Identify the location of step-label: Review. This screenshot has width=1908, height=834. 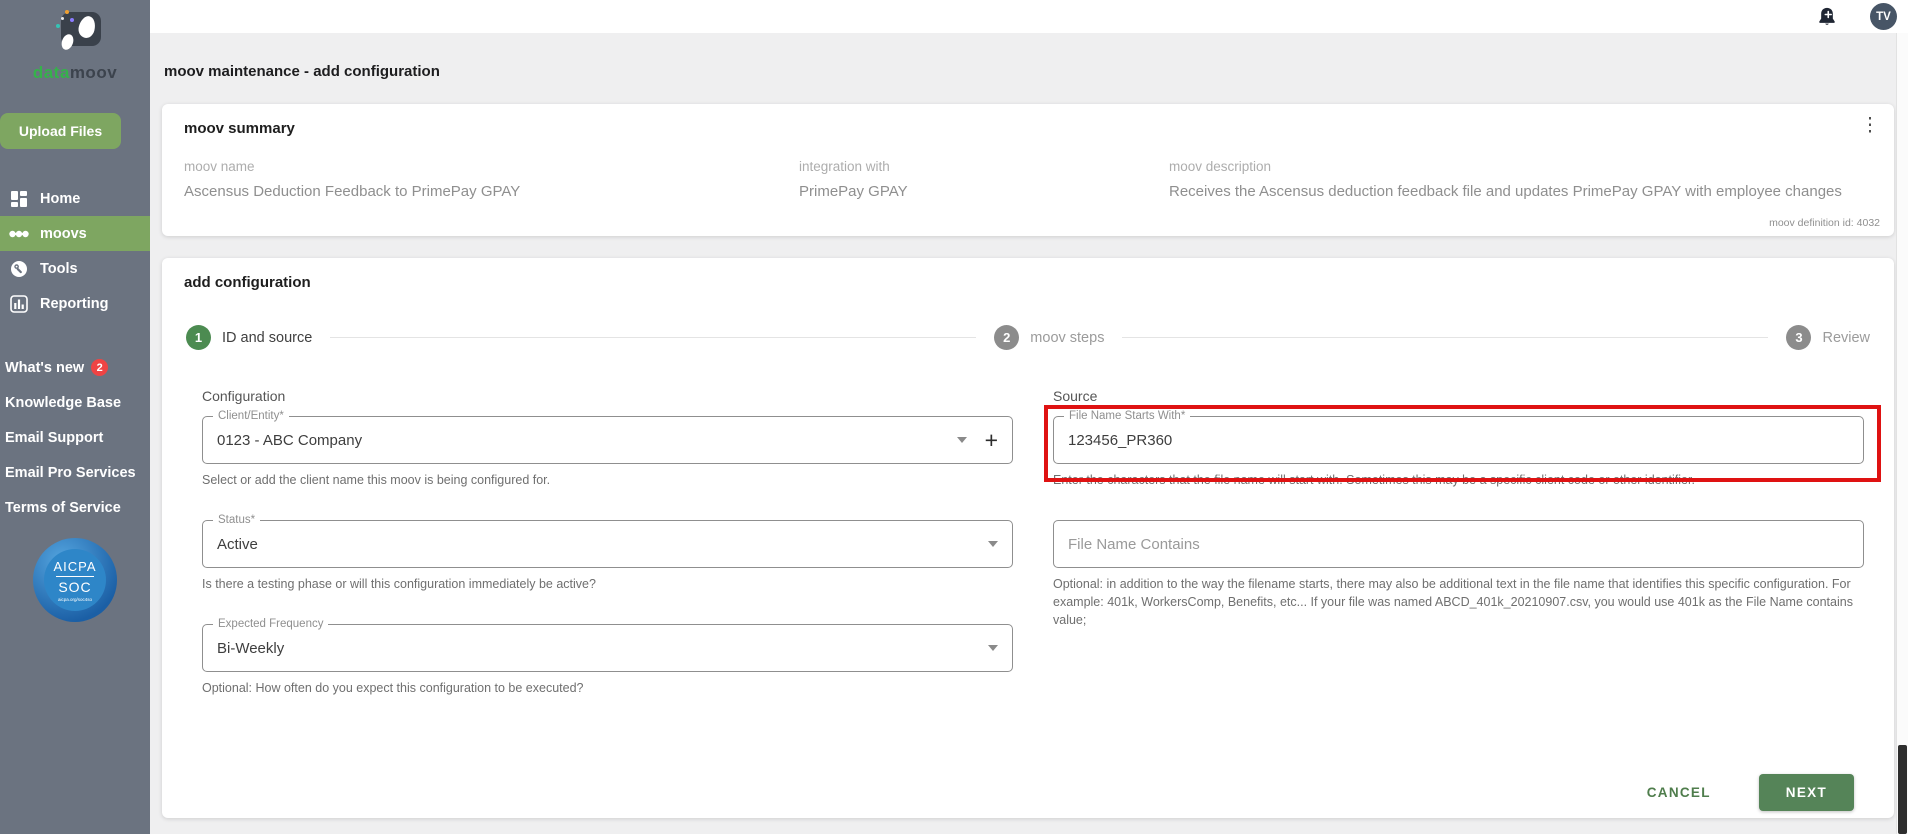
(1846, 337).